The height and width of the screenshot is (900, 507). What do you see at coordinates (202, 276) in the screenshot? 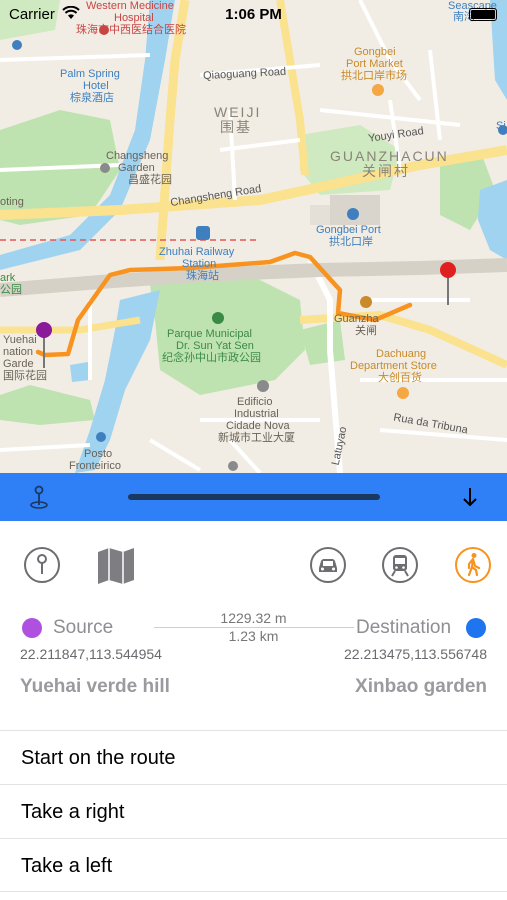
I see `map-label: 珠海站` at bounding box center [202, 276].